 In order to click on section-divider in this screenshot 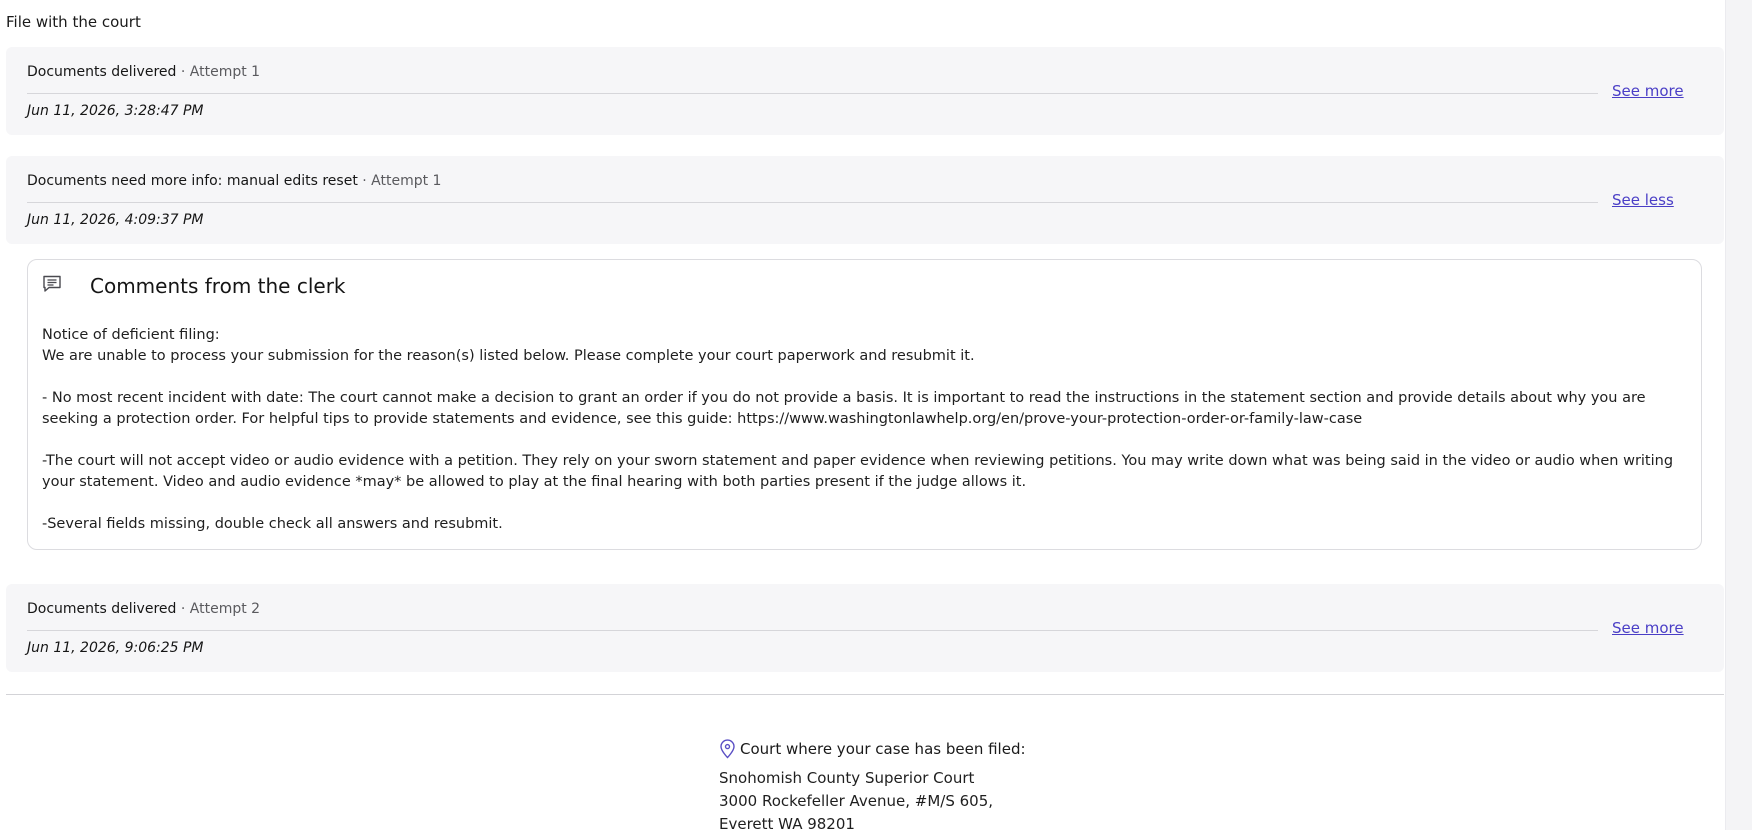, I will do `click(865, 694)`.